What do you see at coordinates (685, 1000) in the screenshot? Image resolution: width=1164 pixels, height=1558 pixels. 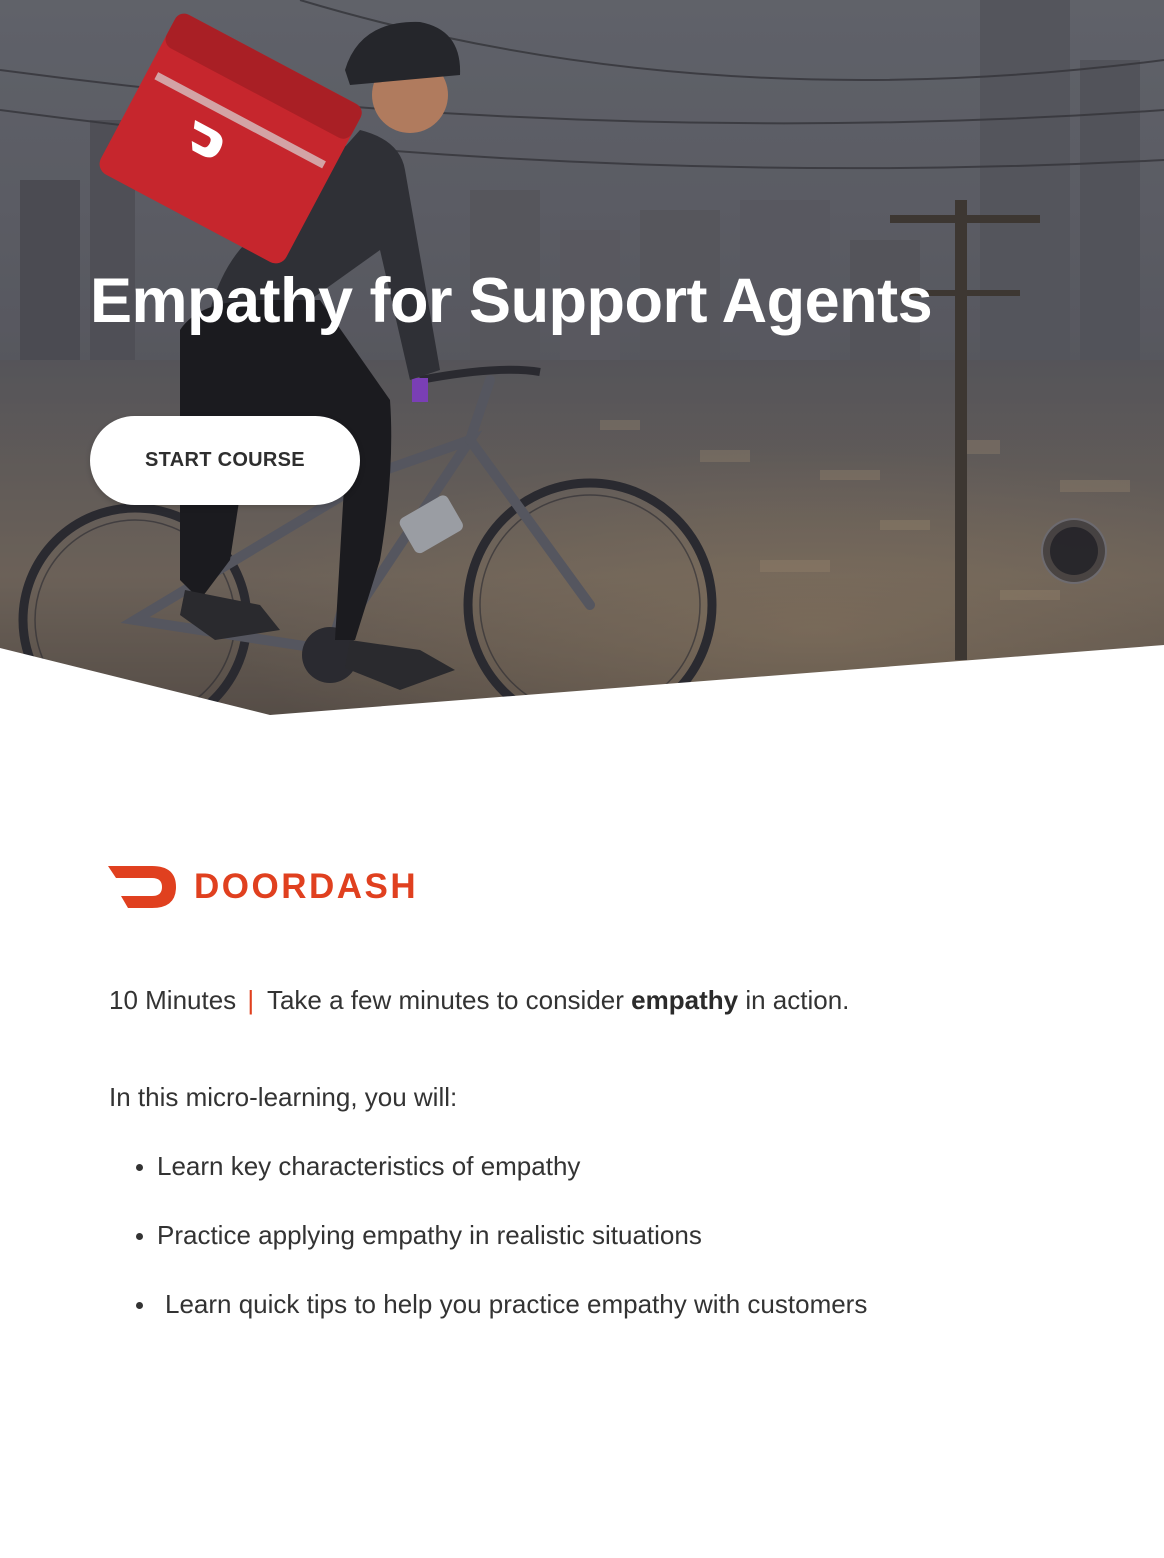 I see `meta-description-bold: empathy` at bounding box center [685, 1000].